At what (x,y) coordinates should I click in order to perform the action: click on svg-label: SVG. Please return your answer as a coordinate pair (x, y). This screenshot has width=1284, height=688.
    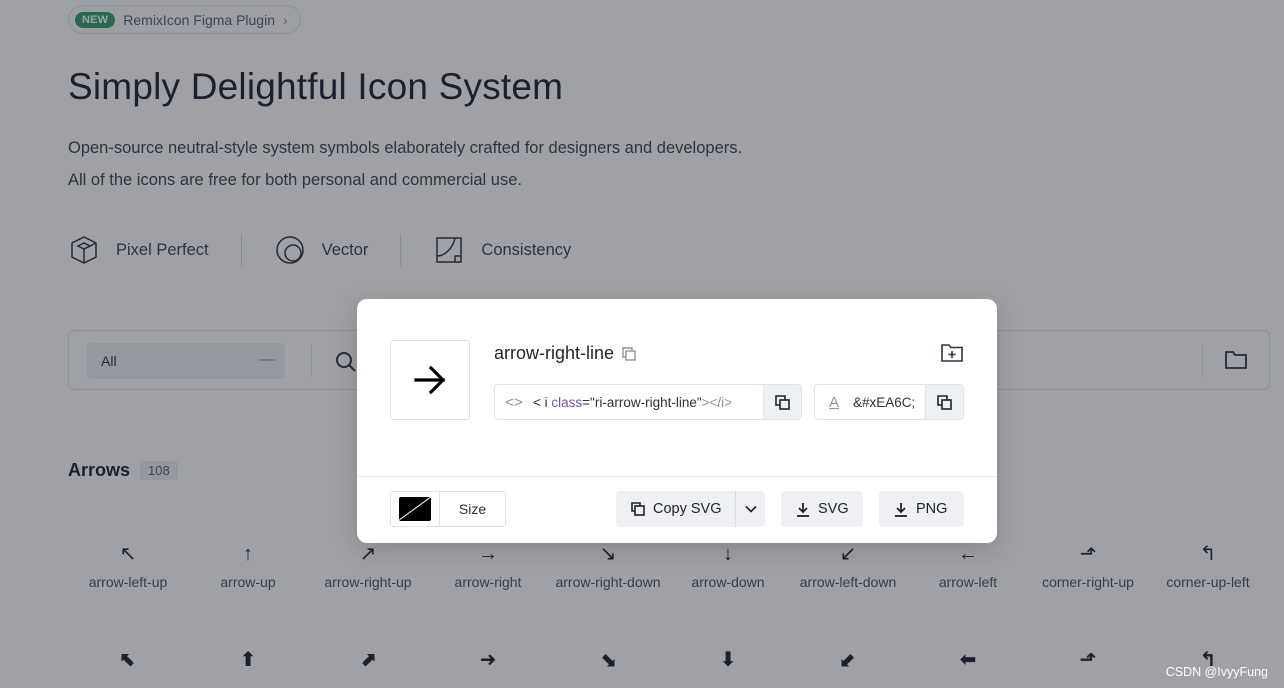
    Looking at the image, I should click on (833, 509).